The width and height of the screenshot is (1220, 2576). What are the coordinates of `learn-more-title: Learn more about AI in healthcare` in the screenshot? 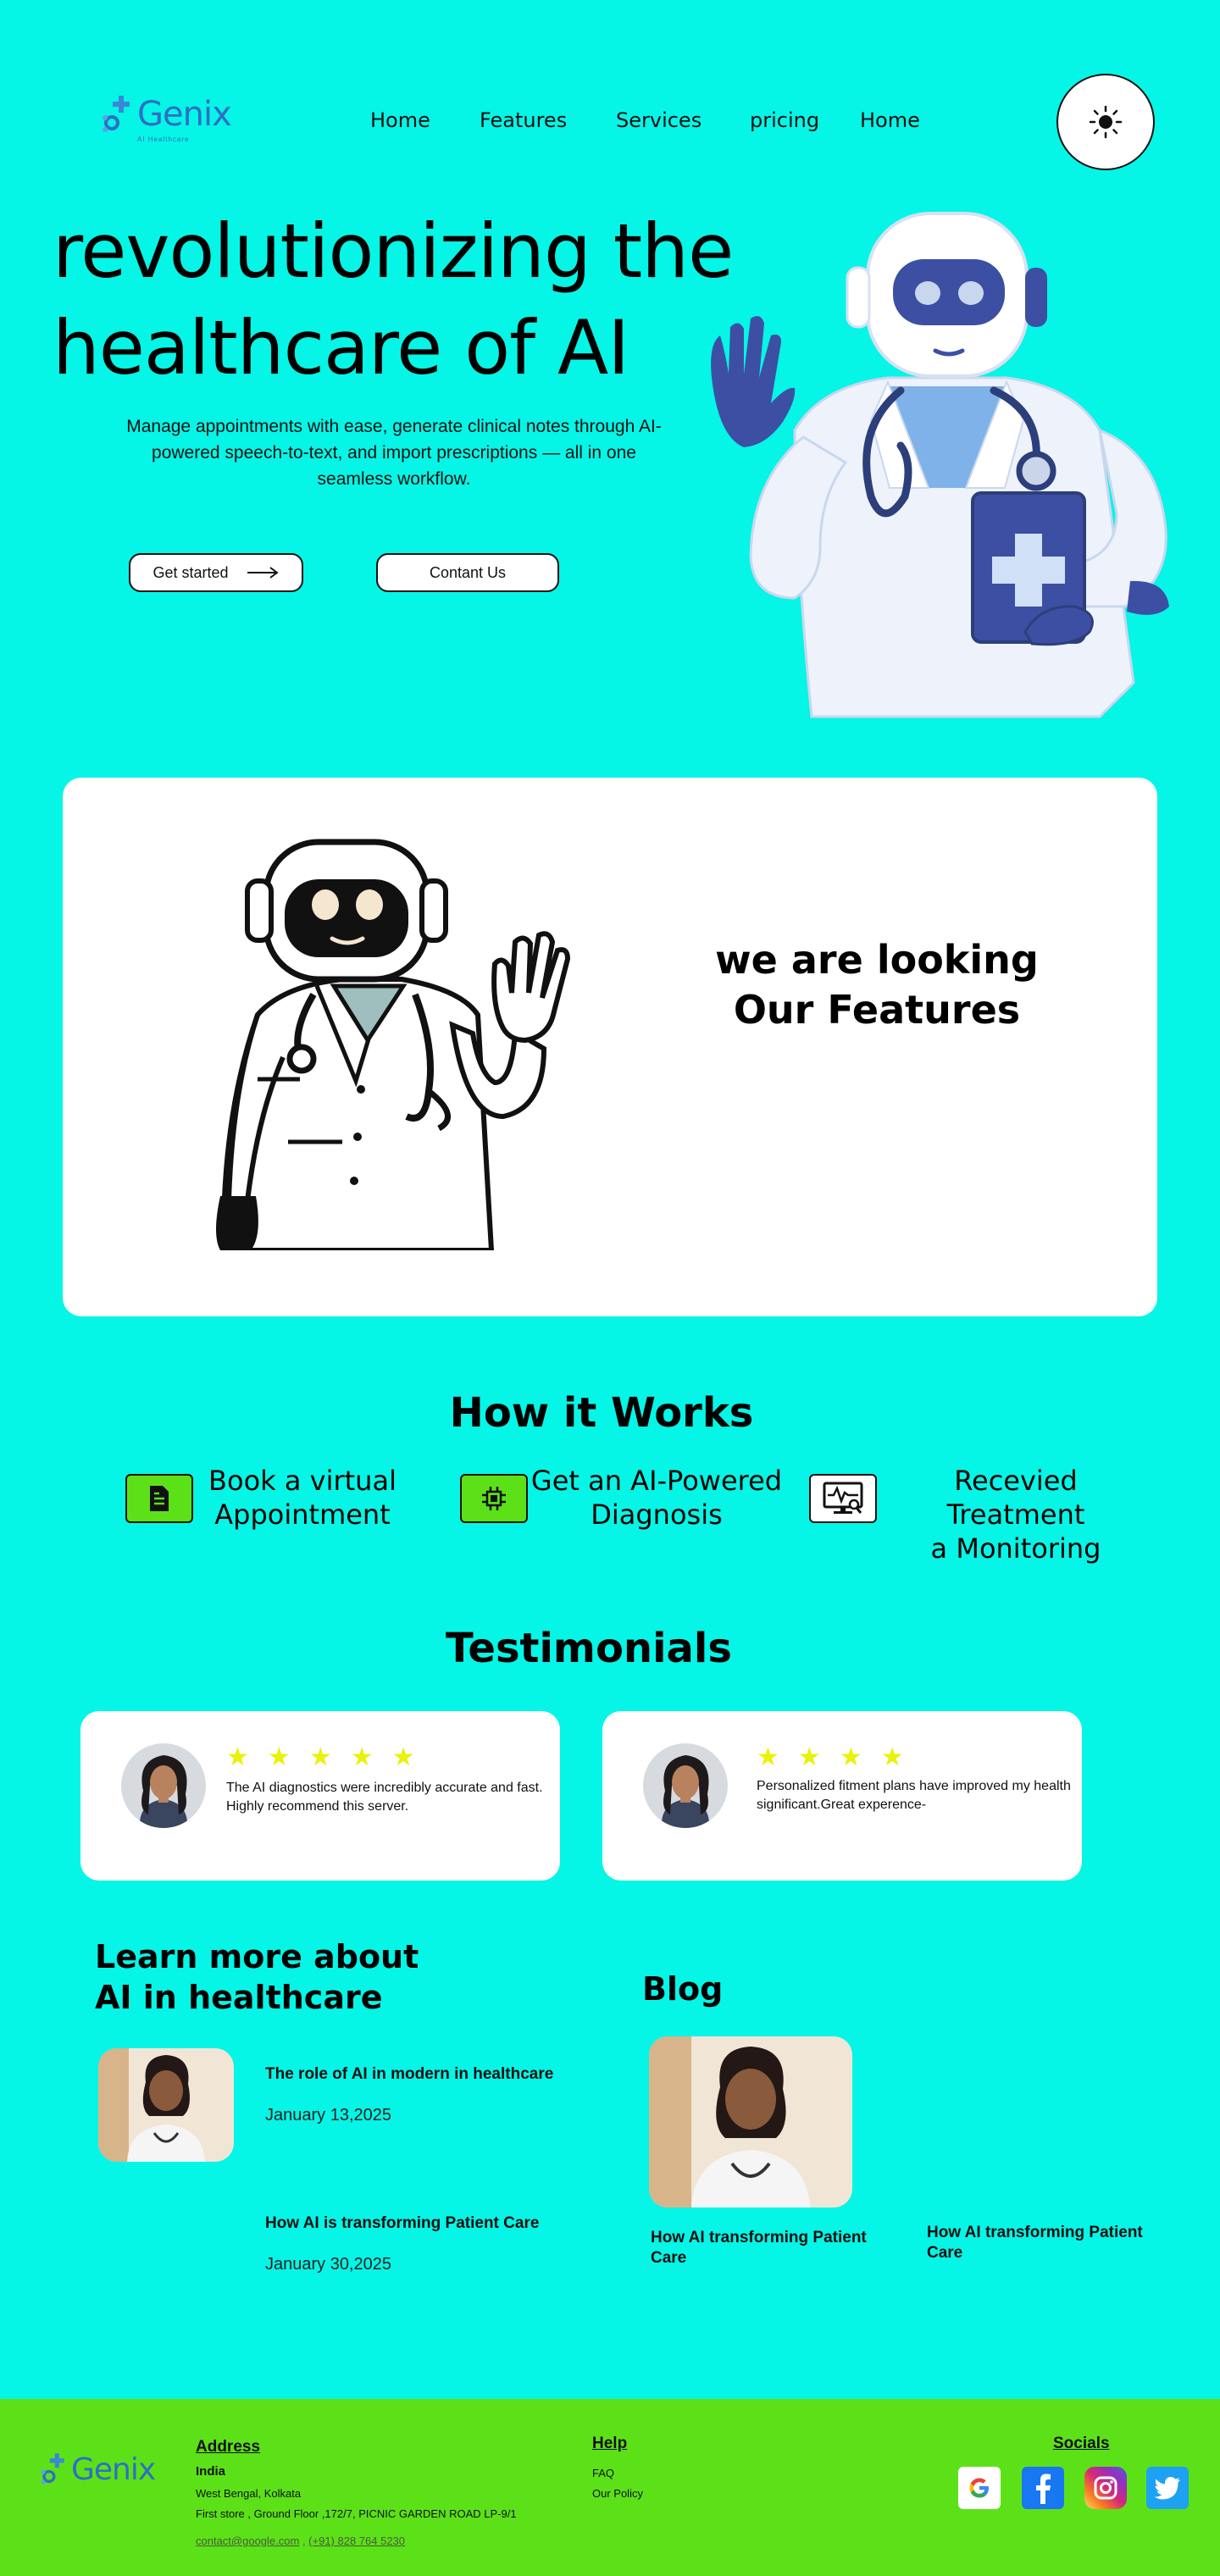 It's located at (264, 1977).